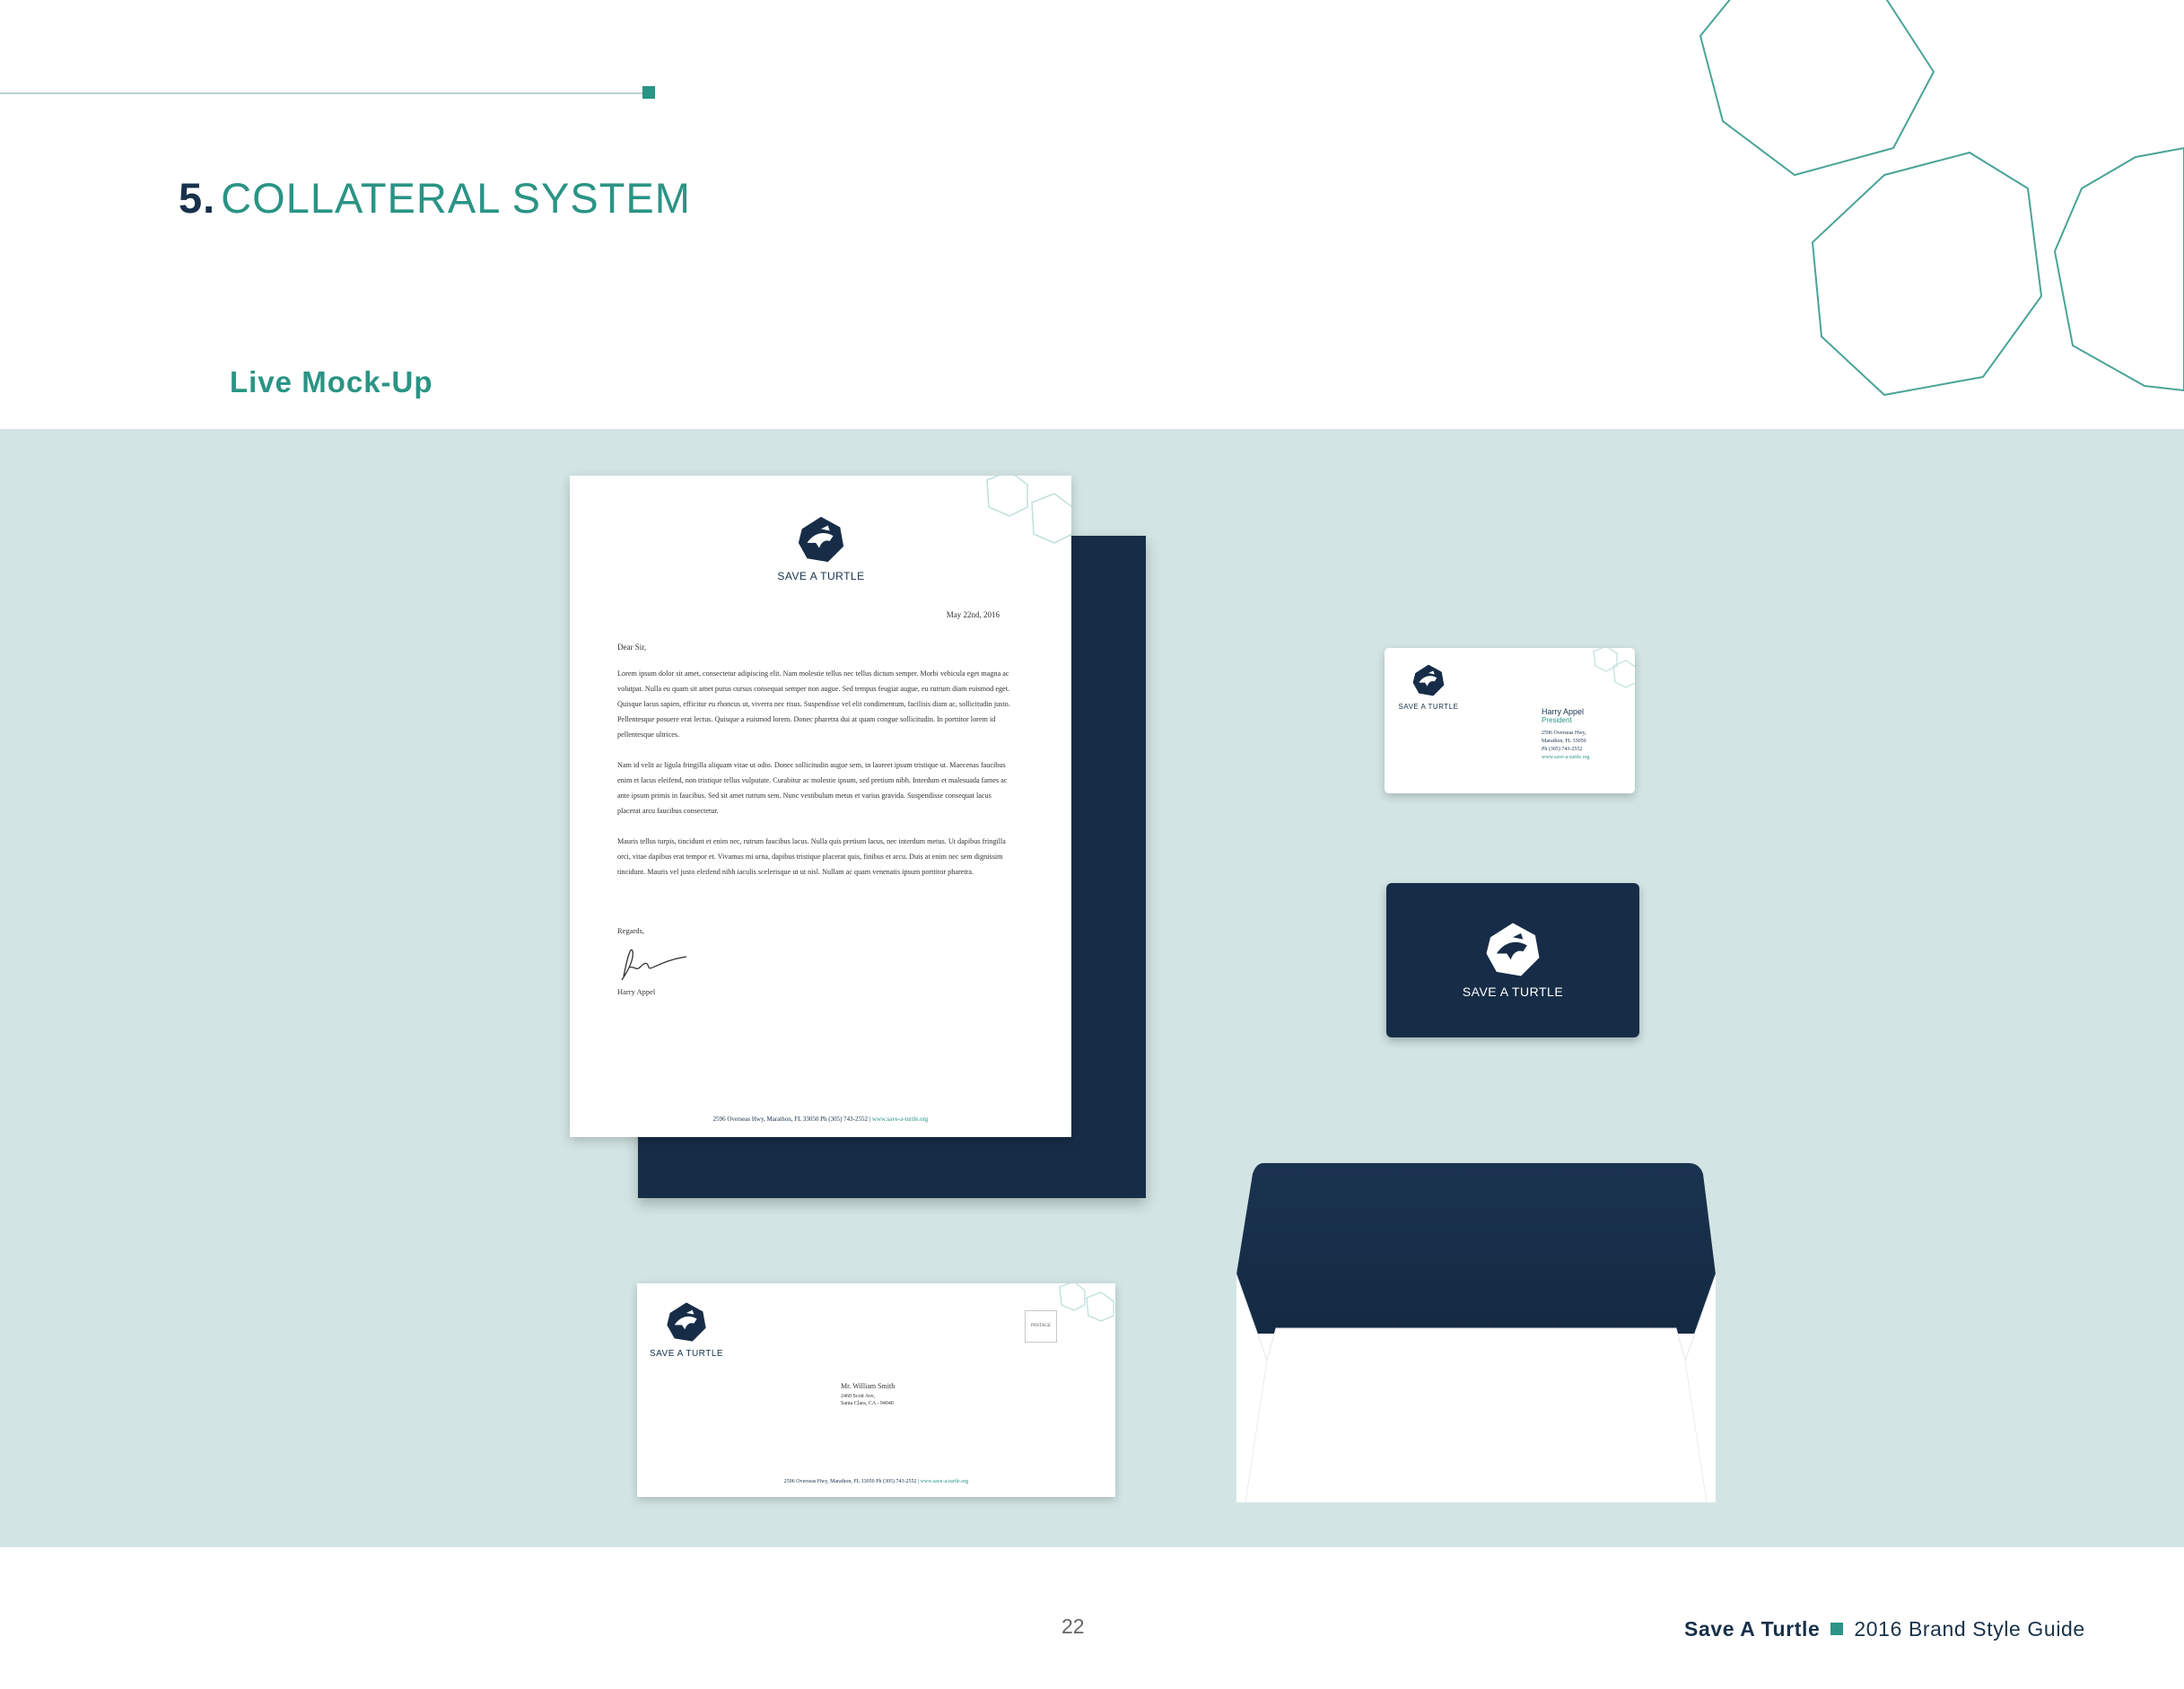  I want to click on envelope-brand-name: SAVE A TURTLE, so click(686, 1354).